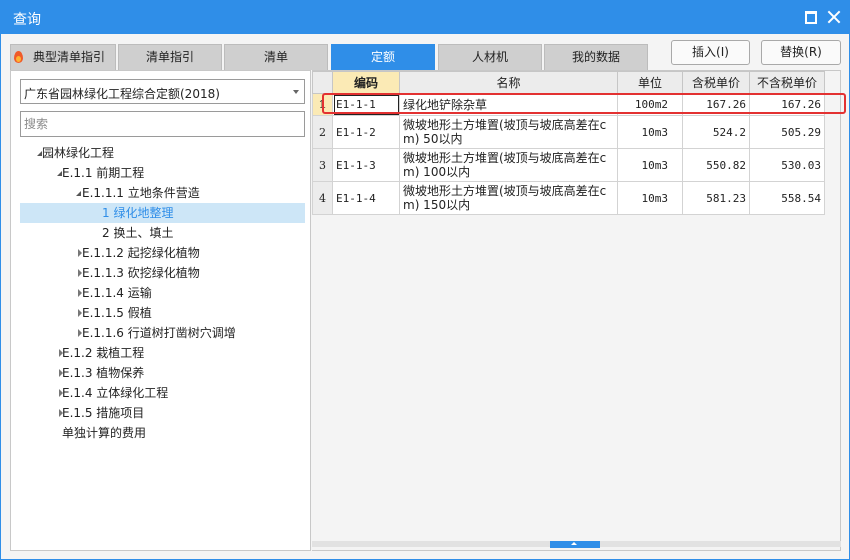 This screenshot has width=850, height=560. Describe the element at coordinates (162, 293) in the screenshot. I see `tree-node: E.1.1.4 运输` at that location.